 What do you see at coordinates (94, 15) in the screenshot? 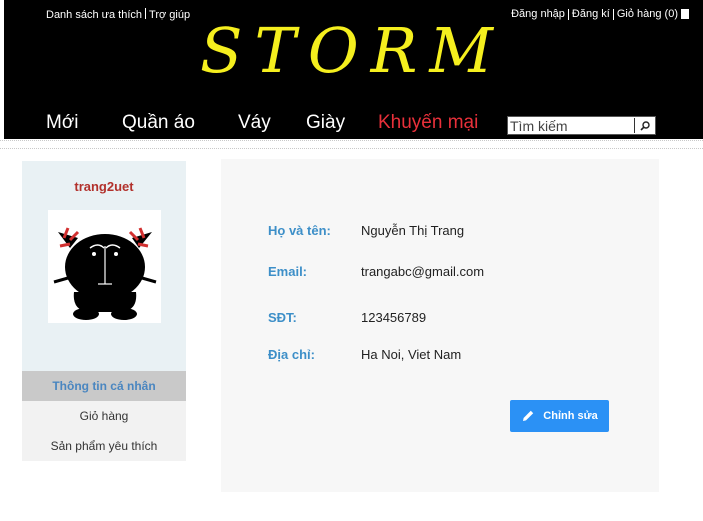
I see `favorites-link: Danh sách ưa thích` at bounding box center [94, 15].